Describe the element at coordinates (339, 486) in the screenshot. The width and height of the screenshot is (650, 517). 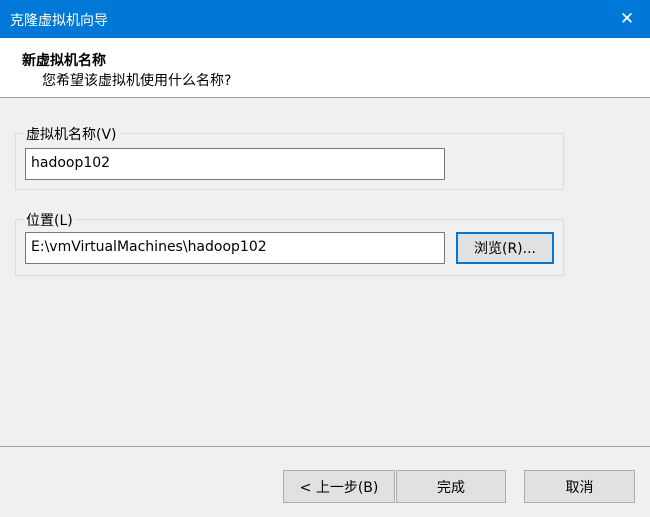
I see `back-button: < 上一步(B)` at that location.